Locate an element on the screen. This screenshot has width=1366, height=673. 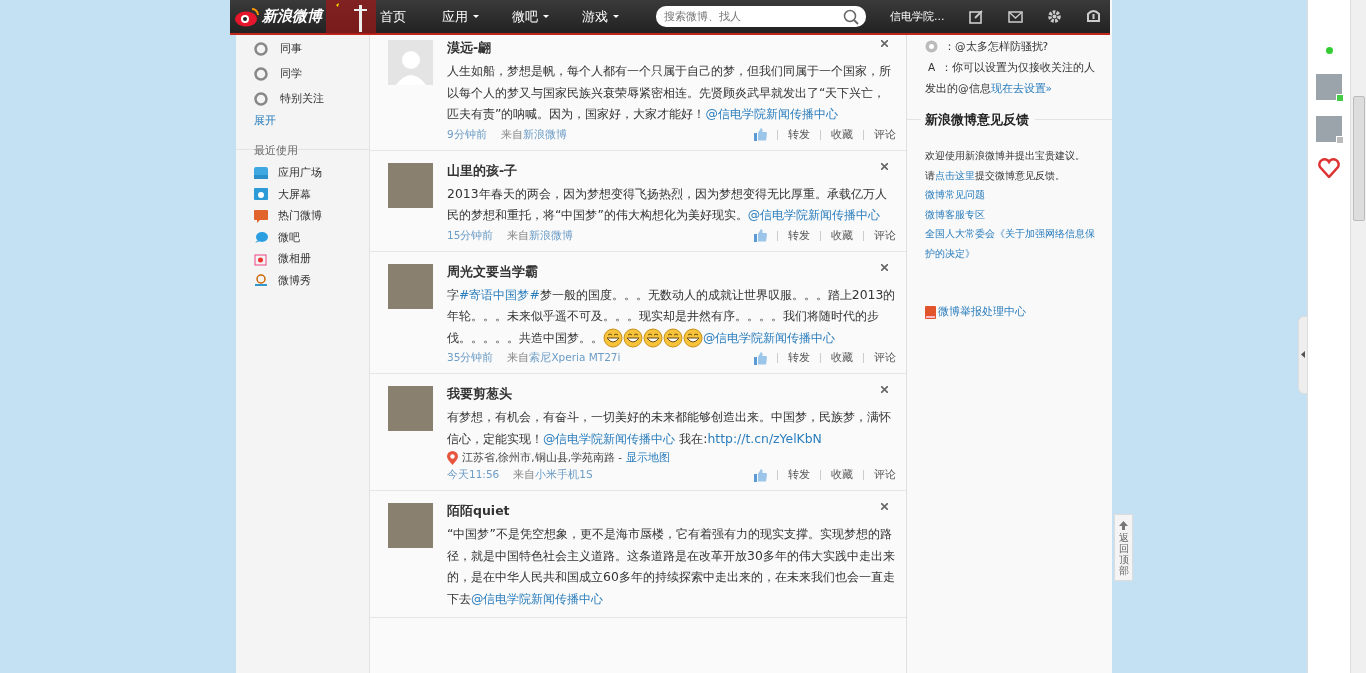
settings-button is located at coordinates (1054, 16).